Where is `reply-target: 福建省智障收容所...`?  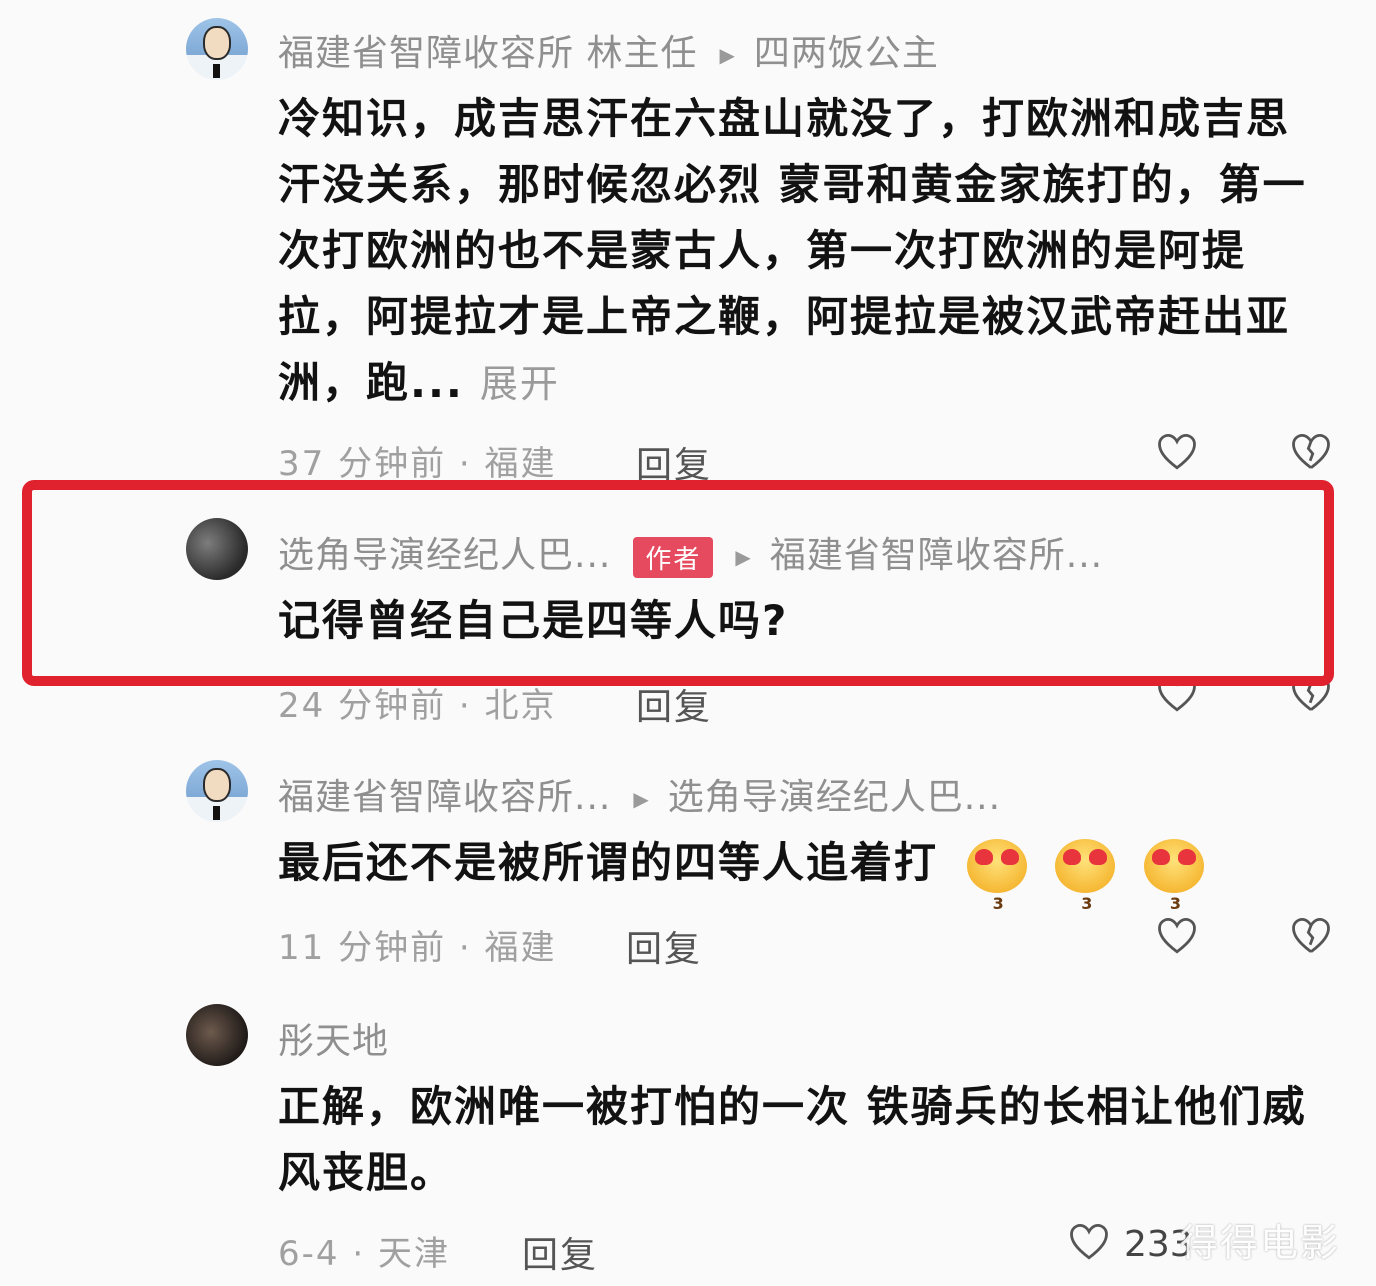
reply-target: 福建省智障收容所... is located at coordinates (936, 555).